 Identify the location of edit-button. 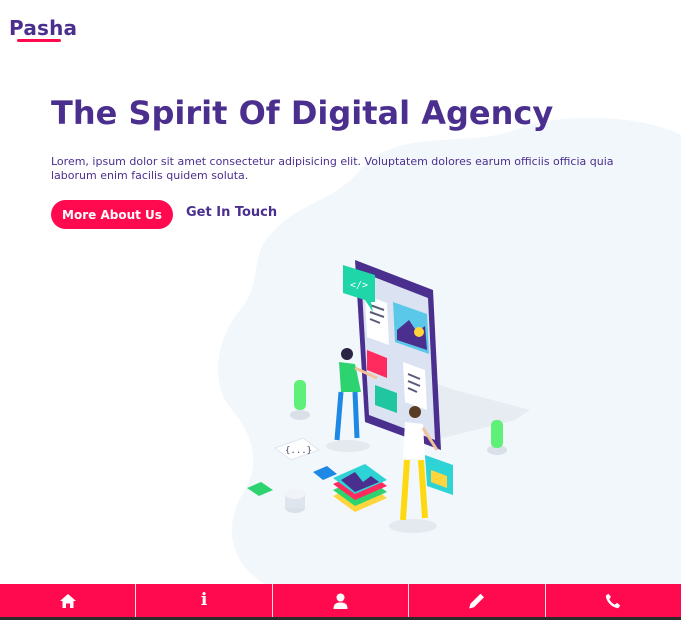
(477, 600).